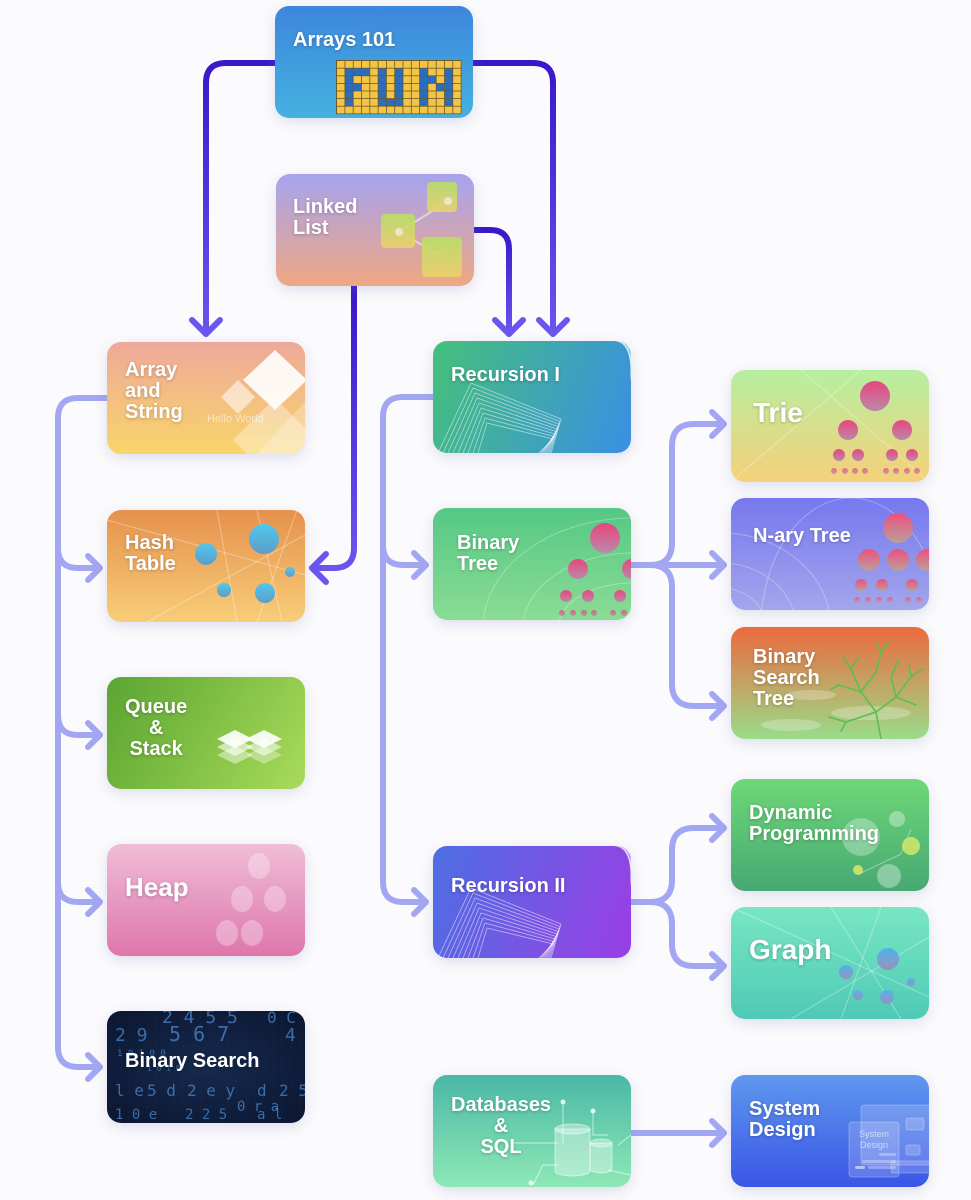 Image resolution: width=971 pixels, height=1200 pixels. I want to click on card-title: Recursion I, so click(505, 375).